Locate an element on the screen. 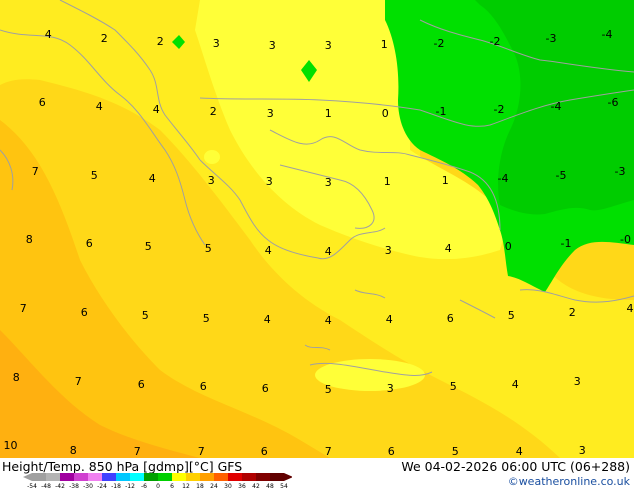 This screenshot has width=634, height=490. scale-tick-label: -6 is located at coordinates (144, 486).